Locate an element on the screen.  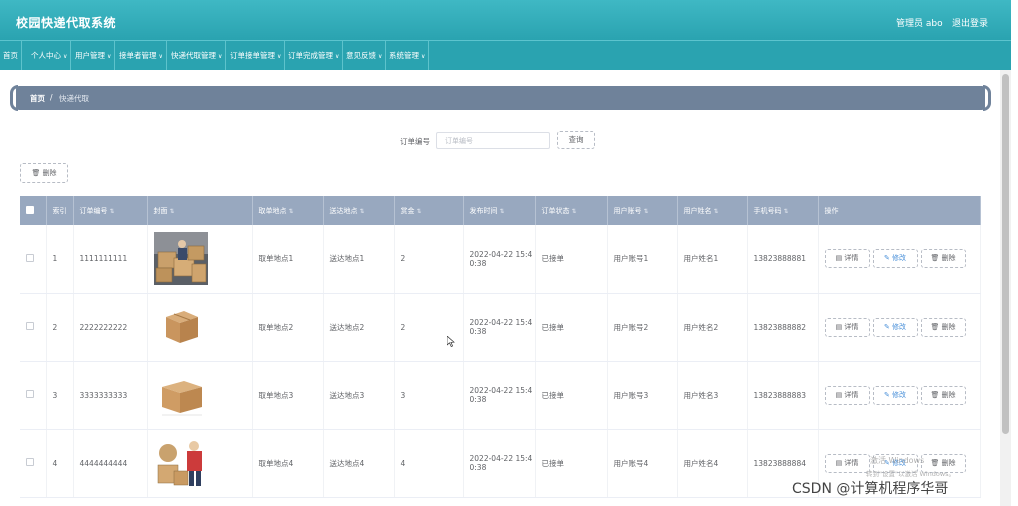
column-header: 发布时间 ⇅ is located at coordinates (499, 210).